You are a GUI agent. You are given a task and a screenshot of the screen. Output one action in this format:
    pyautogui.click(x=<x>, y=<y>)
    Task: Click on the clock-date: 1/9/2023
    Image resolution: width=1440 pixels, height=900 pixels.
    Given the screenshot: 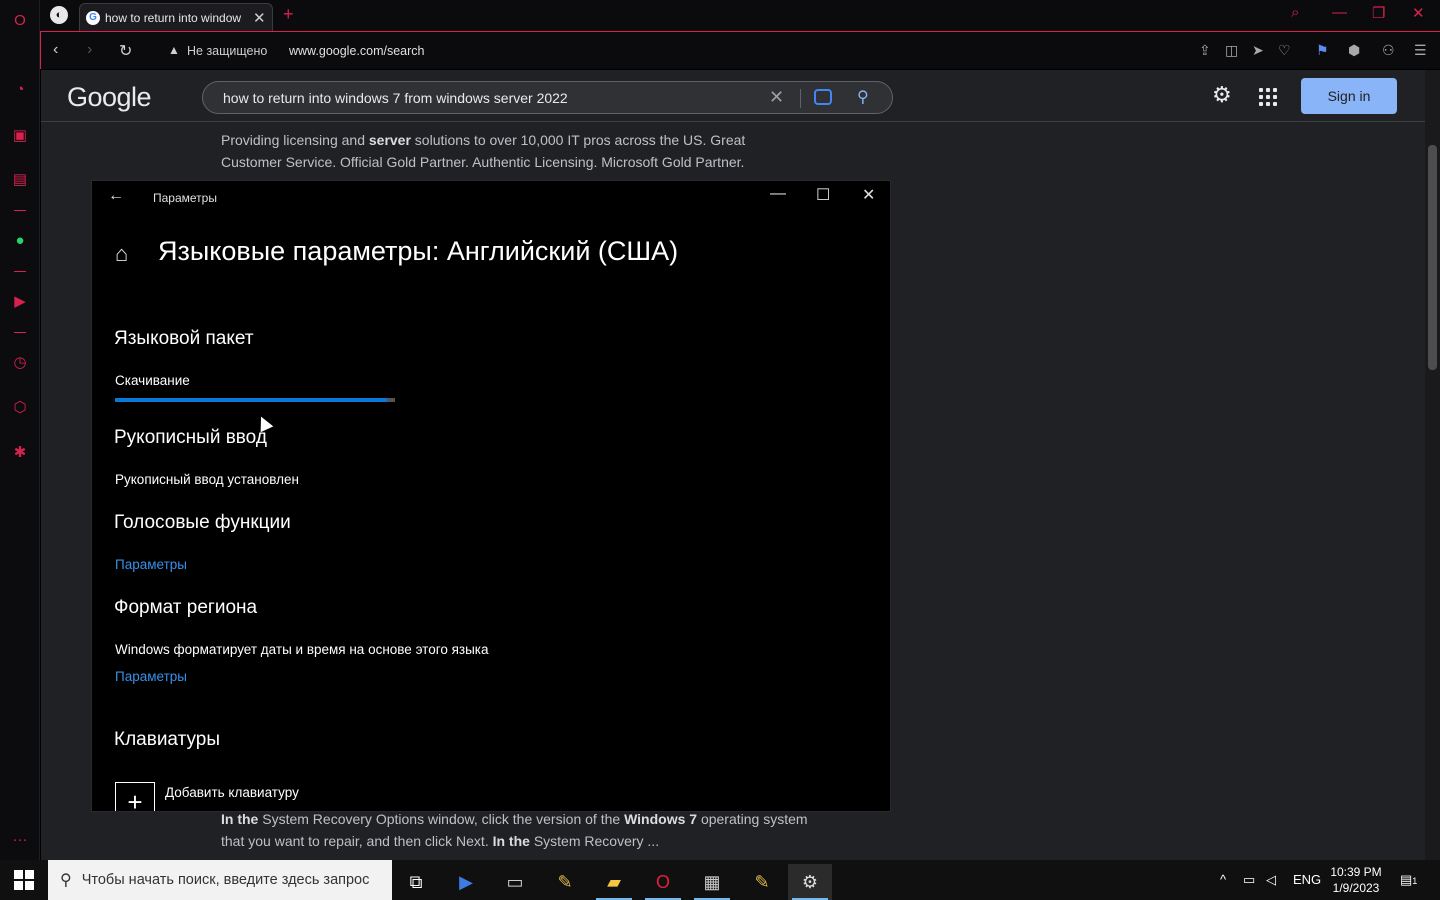 What is the action you would take?
    pyautogui.click(x=1356, y=888)
    